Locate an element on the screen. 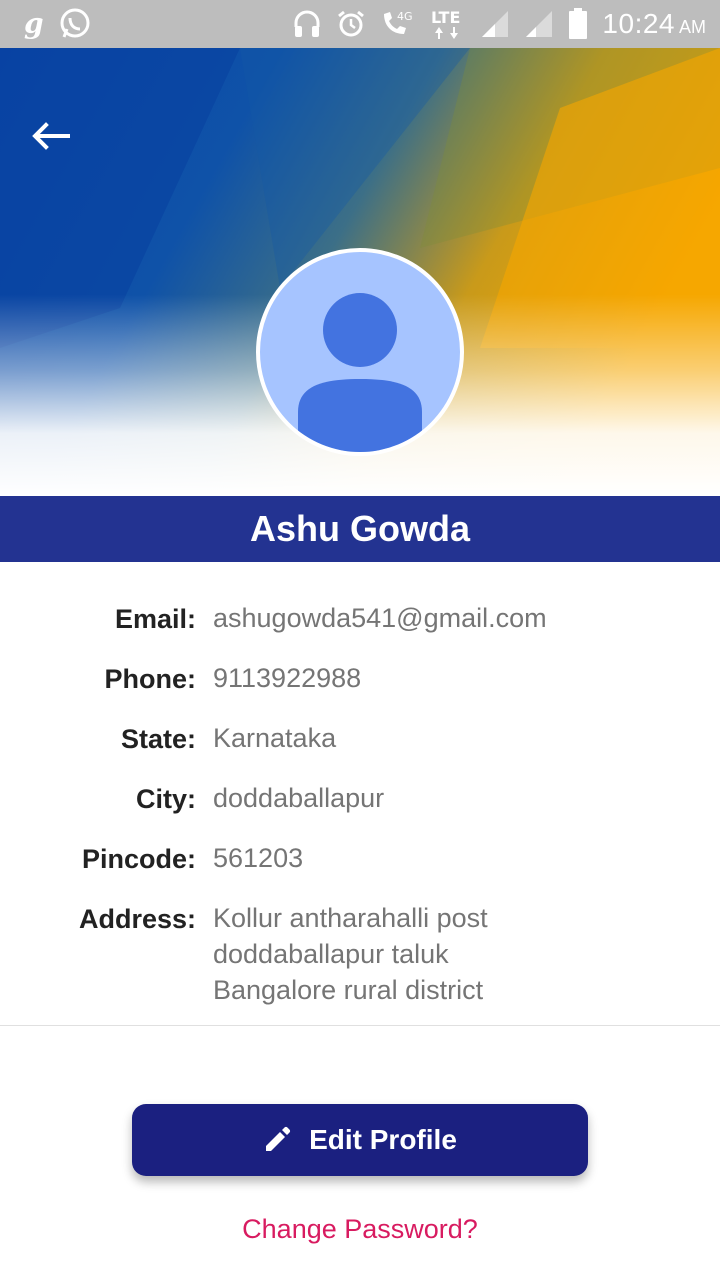 The height and width of the screenshot is (1280, 720). alarm-icon is located at coordinates (351, 24).